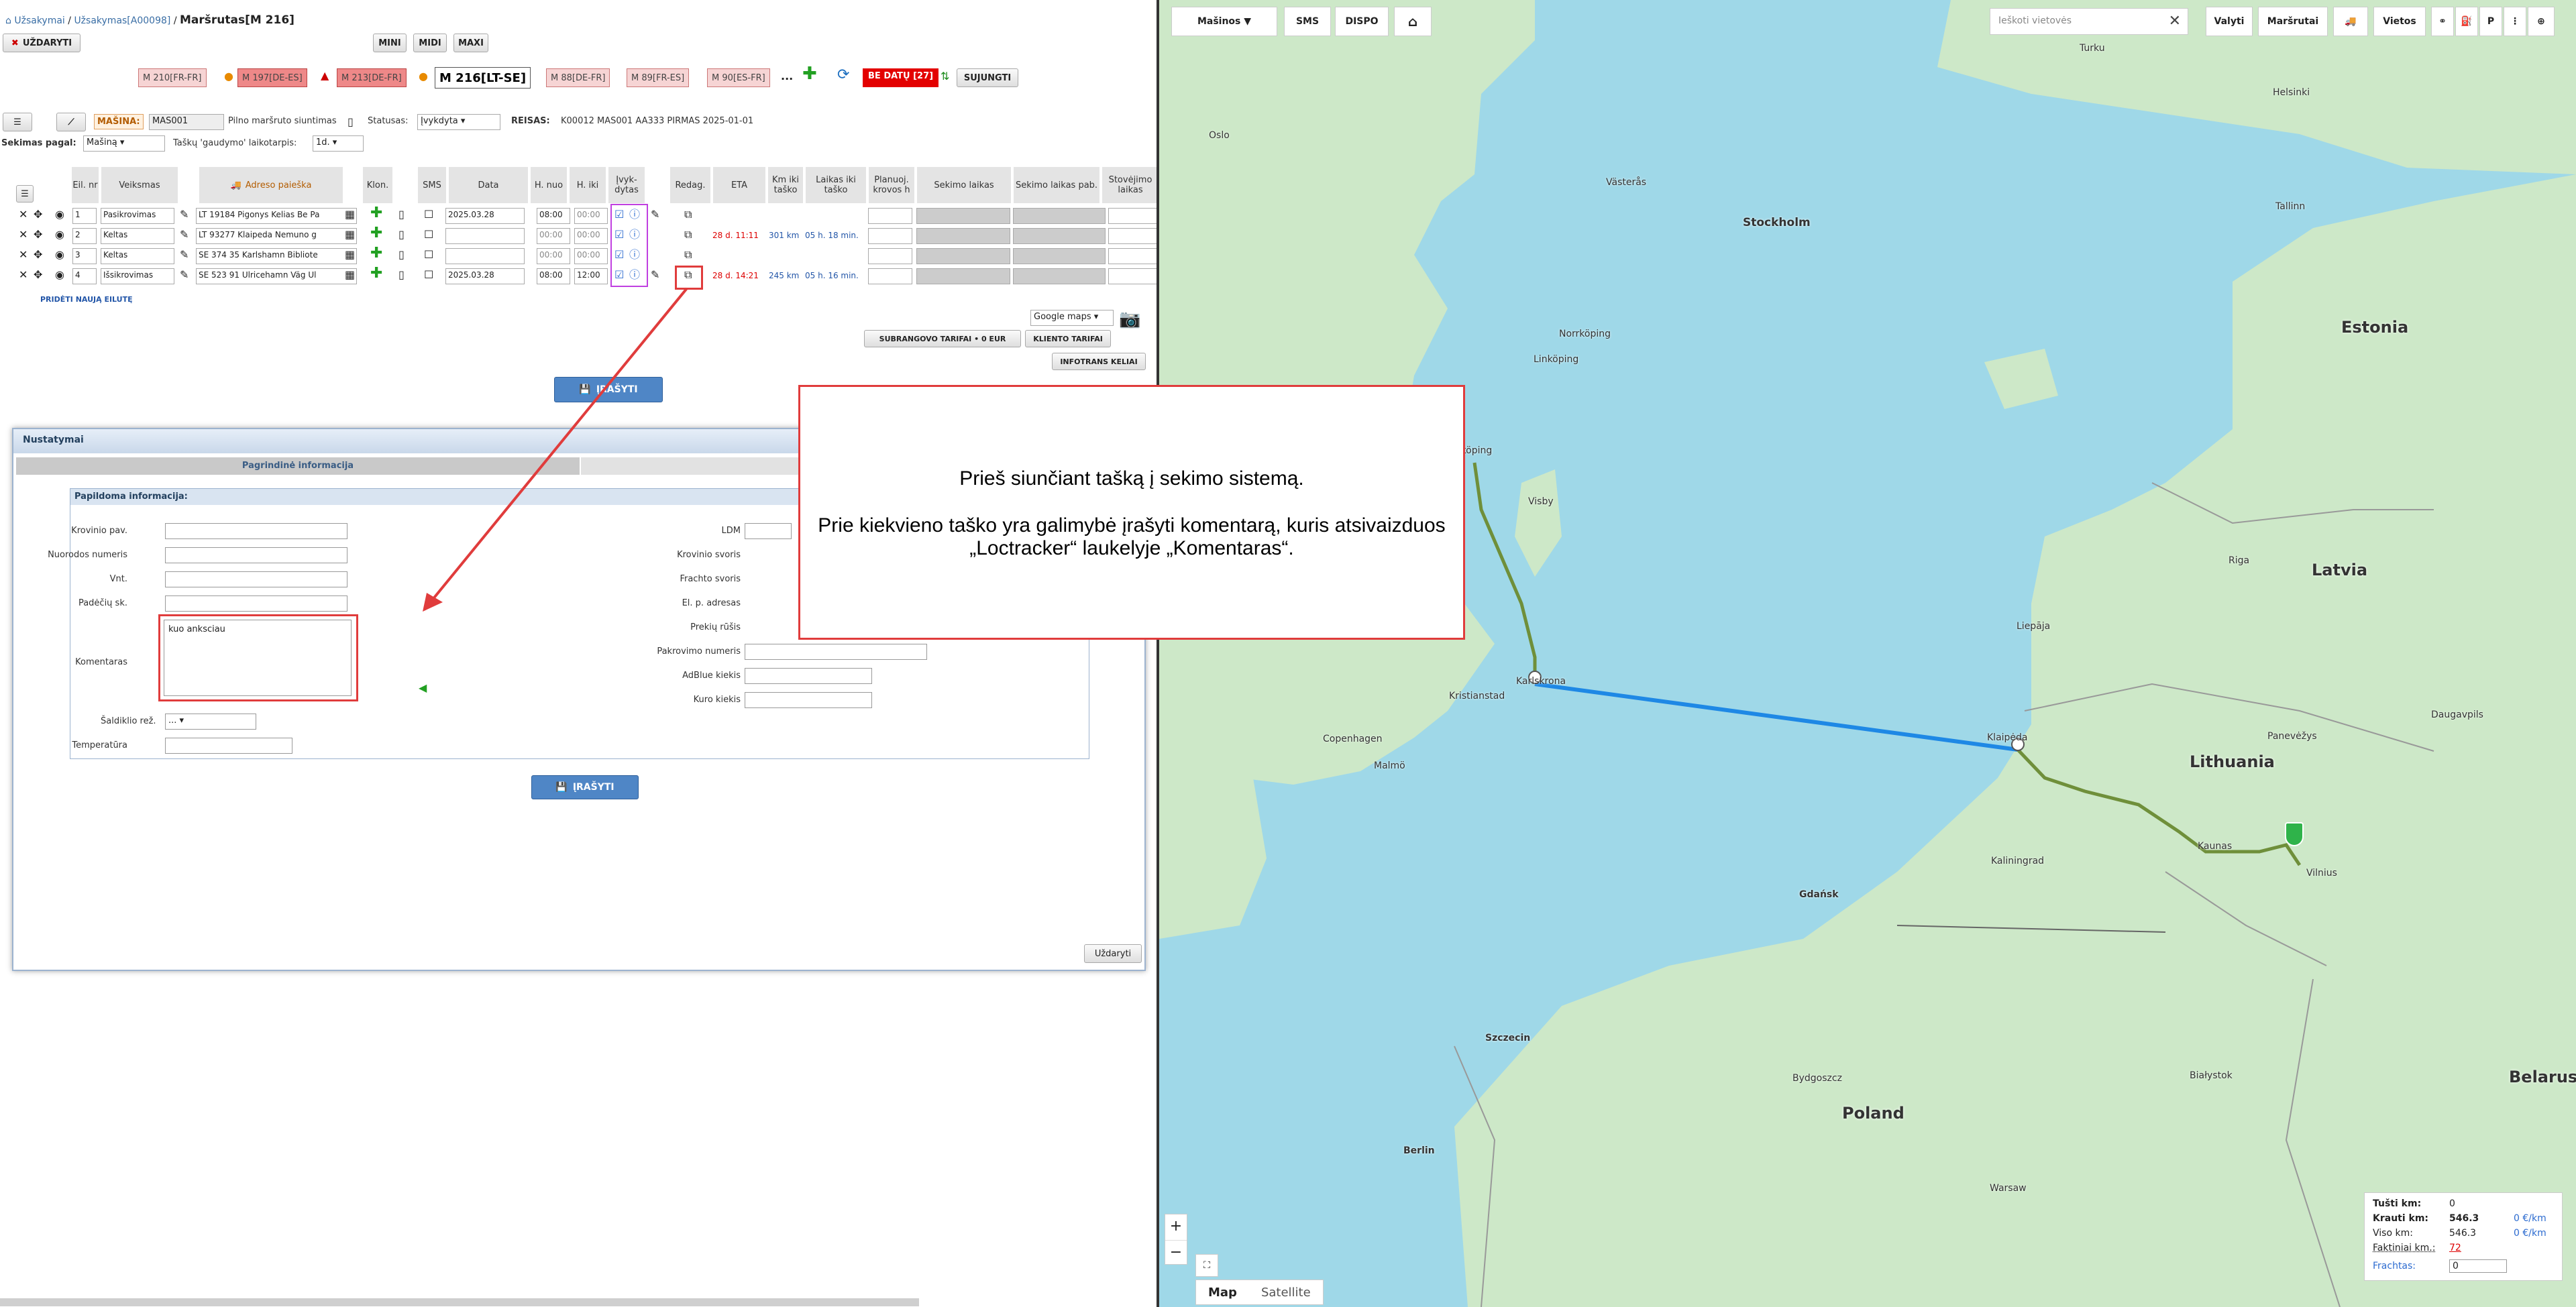 This screenshot has height=1307, width=2576. What do you see at coordinates (1113, 953) in the screenshot?
I see `dialog-close-button: Uždaryti` at bounding box center [1113, 953].